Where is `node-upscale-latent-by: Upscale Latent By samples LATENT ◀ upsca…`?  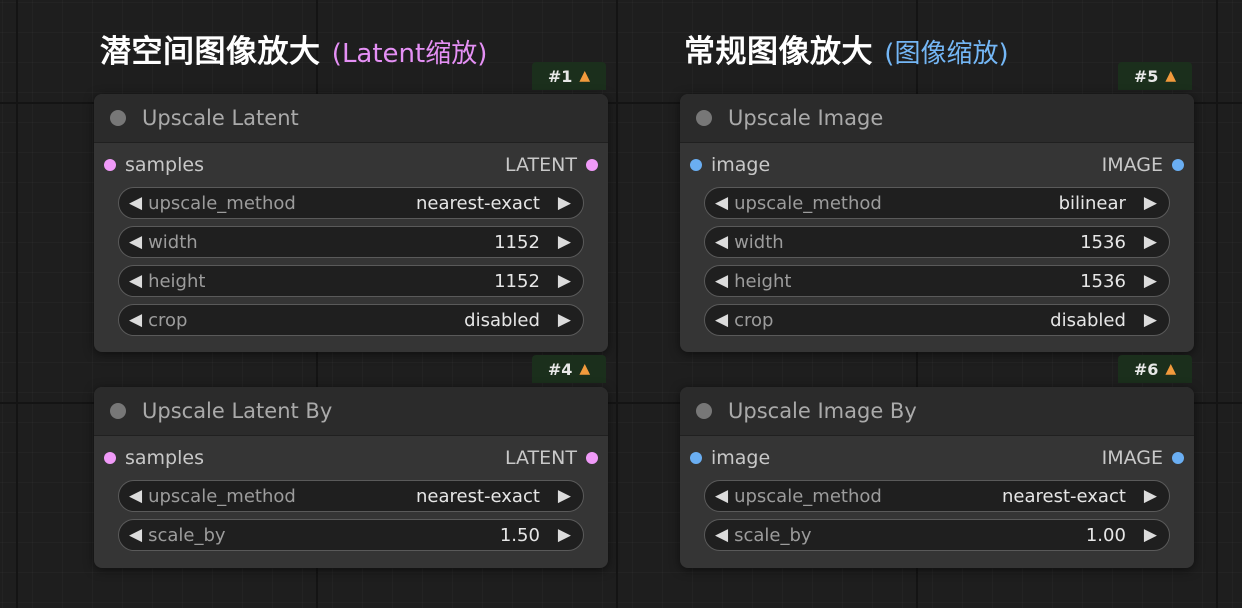
node-upscale-latent-by: Upscale Latent By samples LATENT ◀ upsca… is located at coordinates (351, 477).